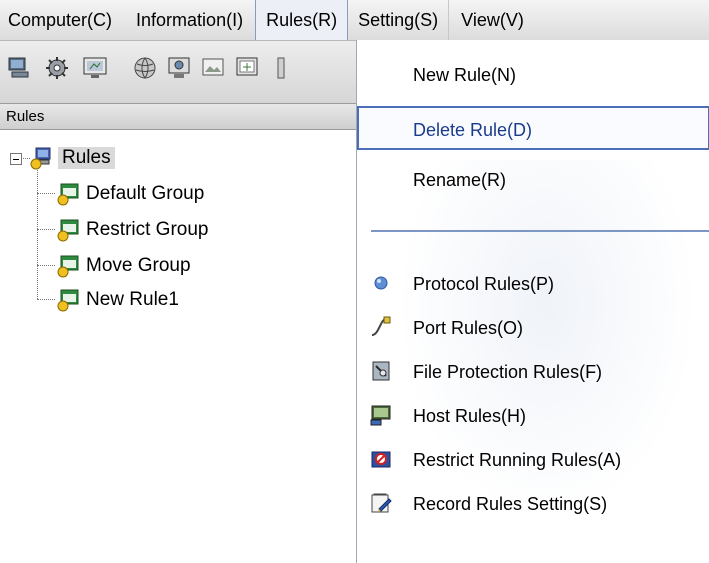 Image resolution: width=709 pixels, height=563 pixels. I want to click on toolbar, so click(178, 72).